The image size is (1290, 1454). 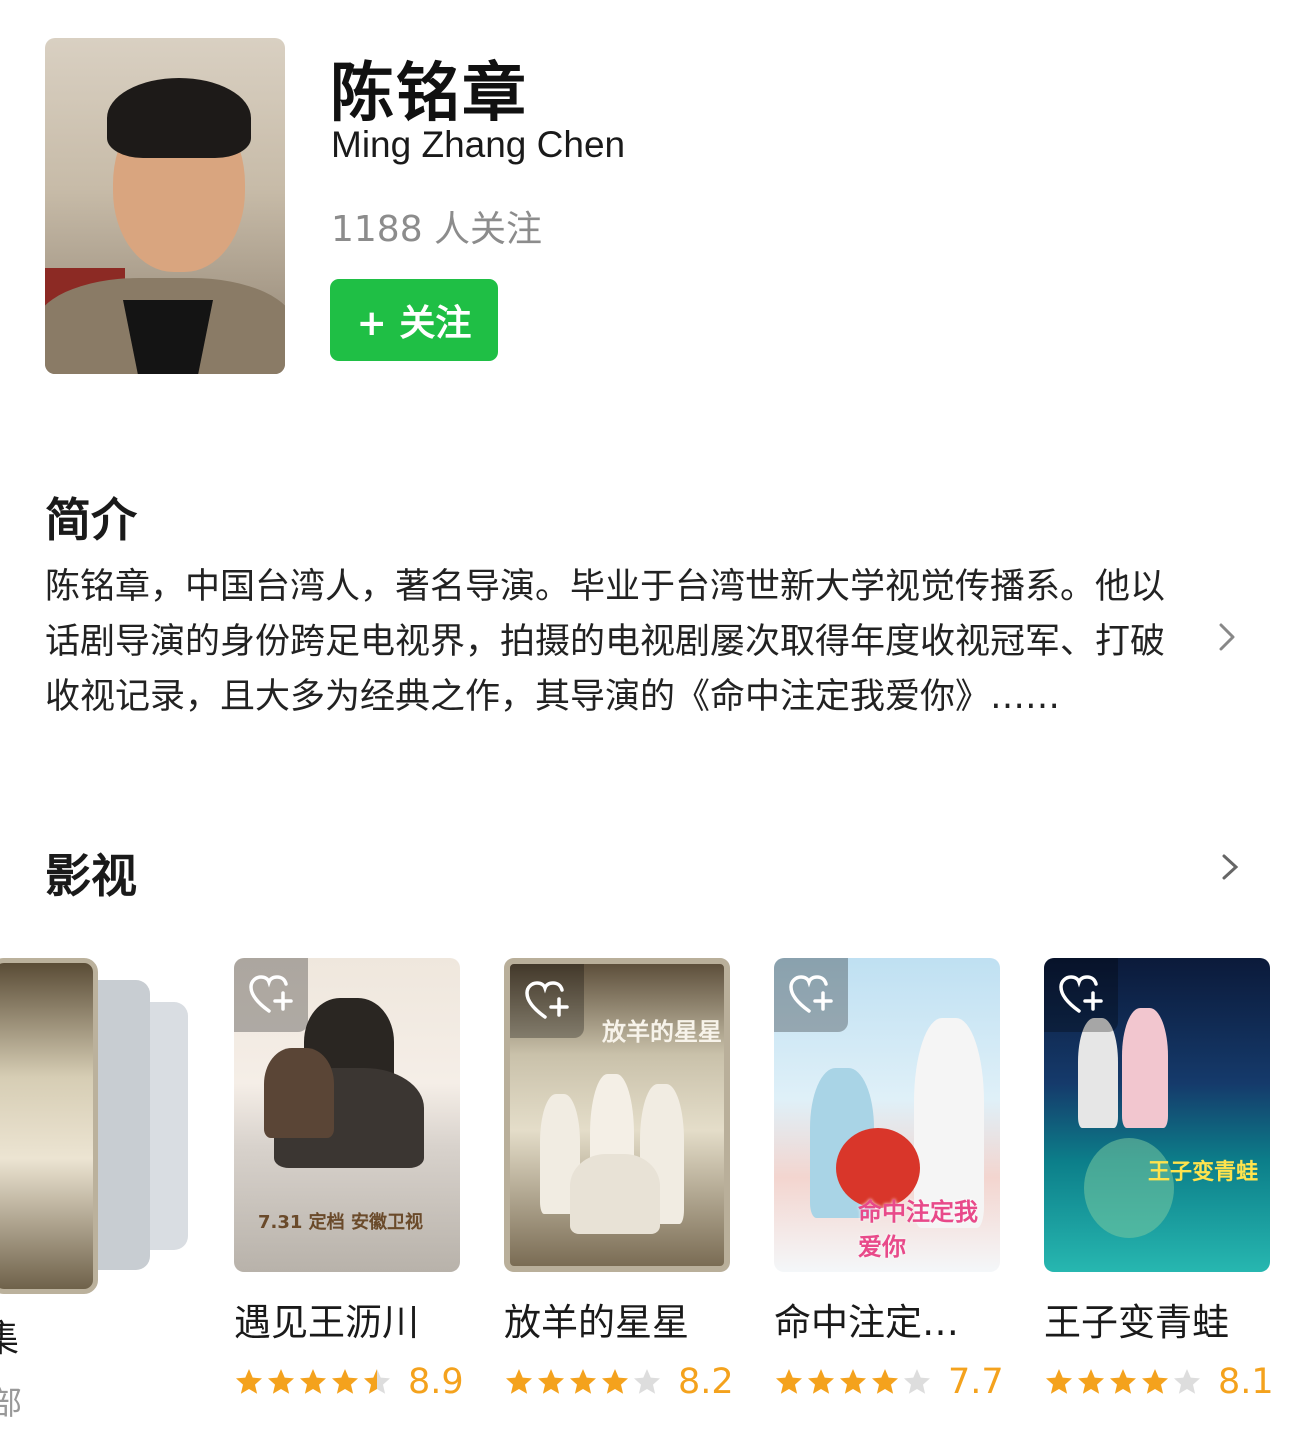 I want to click on rating-score: 8.2, so click(x=706, y=1382).